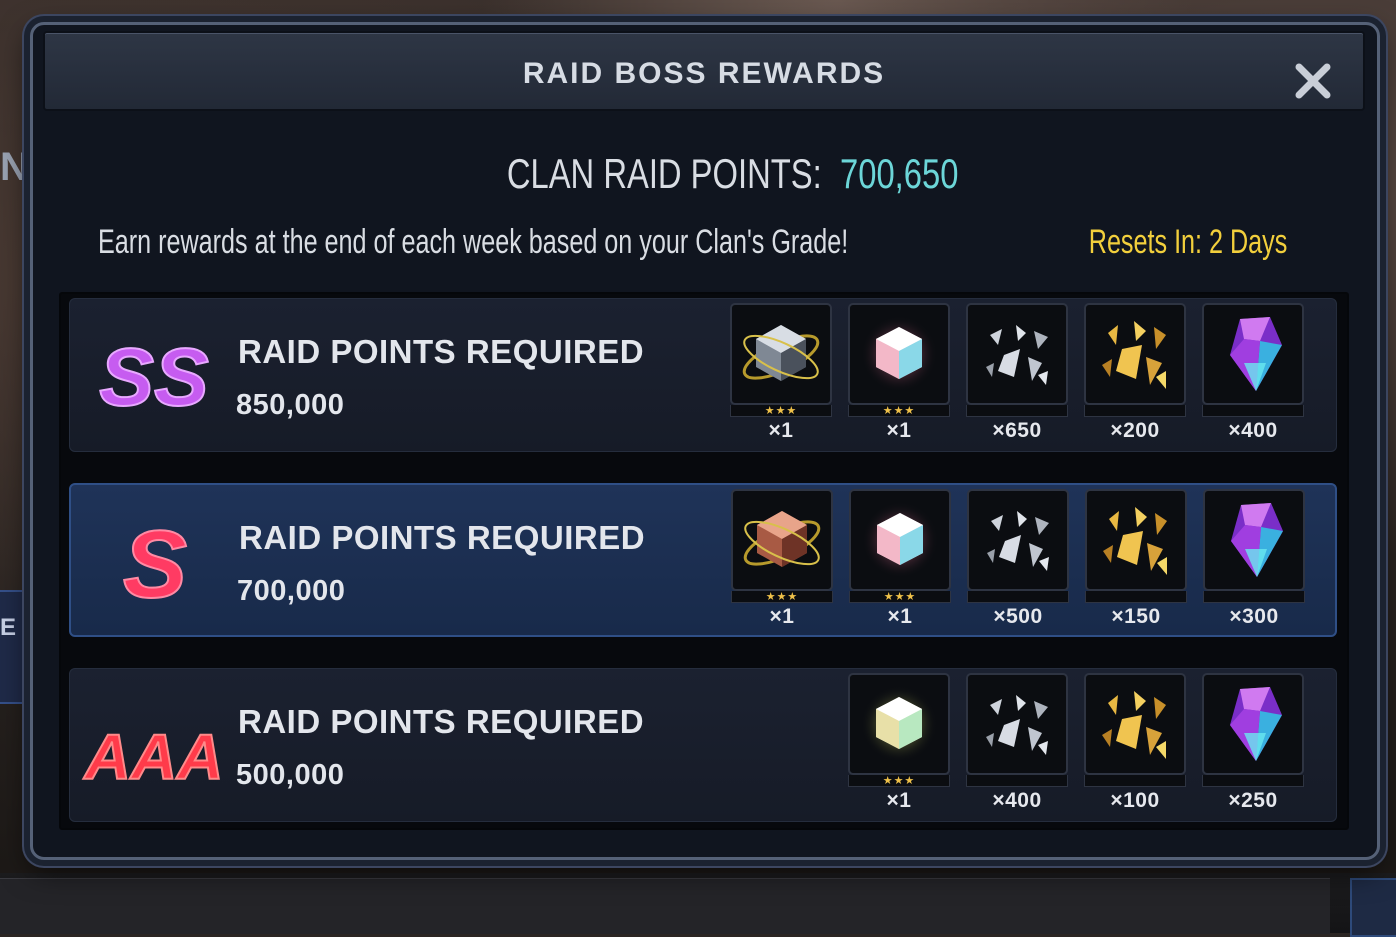 The height and width of the screenshot is (937, 1396). I want to click on grade-badge: S, so click(155, 564).